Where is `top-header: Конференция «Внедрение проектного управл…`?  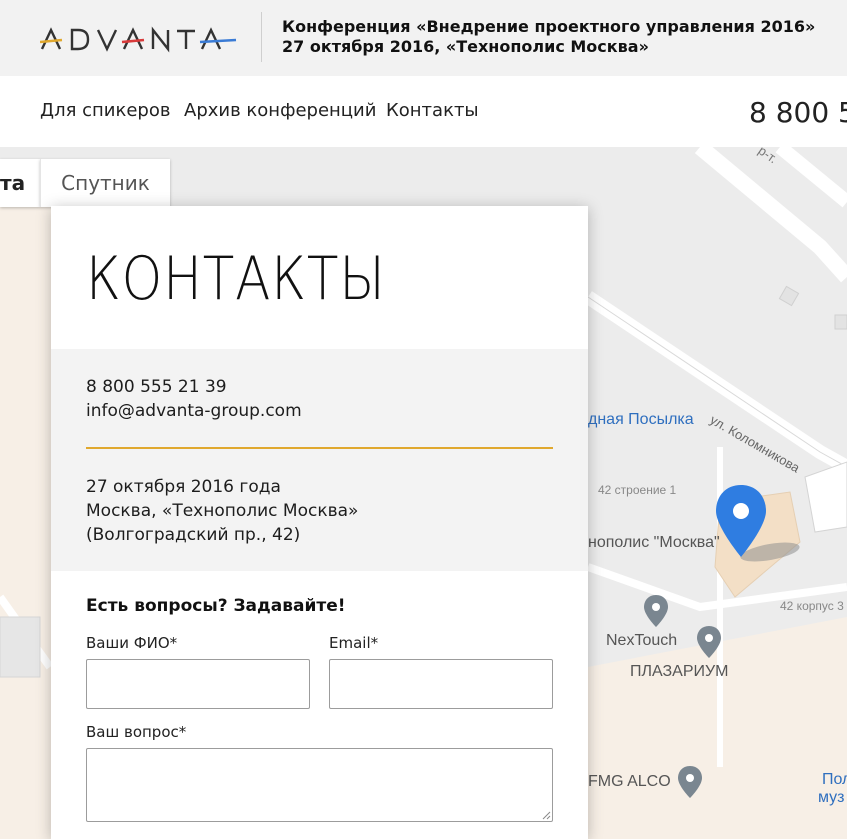
top-header: Конференция «Внедрение проектного управл… is located at coordinates (423, 38).